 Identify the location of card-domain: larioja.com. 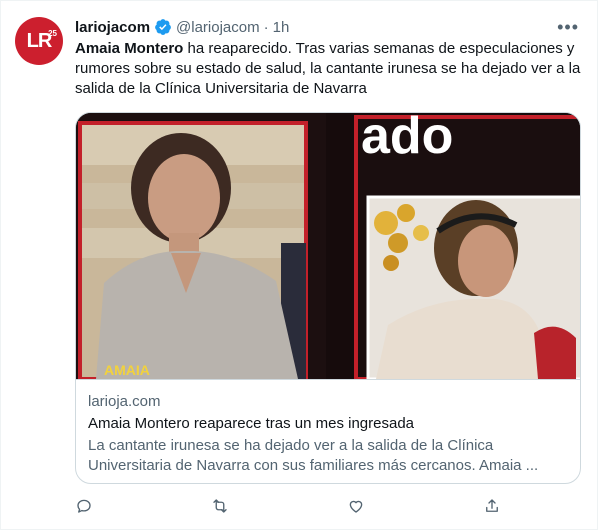
(124, 401).